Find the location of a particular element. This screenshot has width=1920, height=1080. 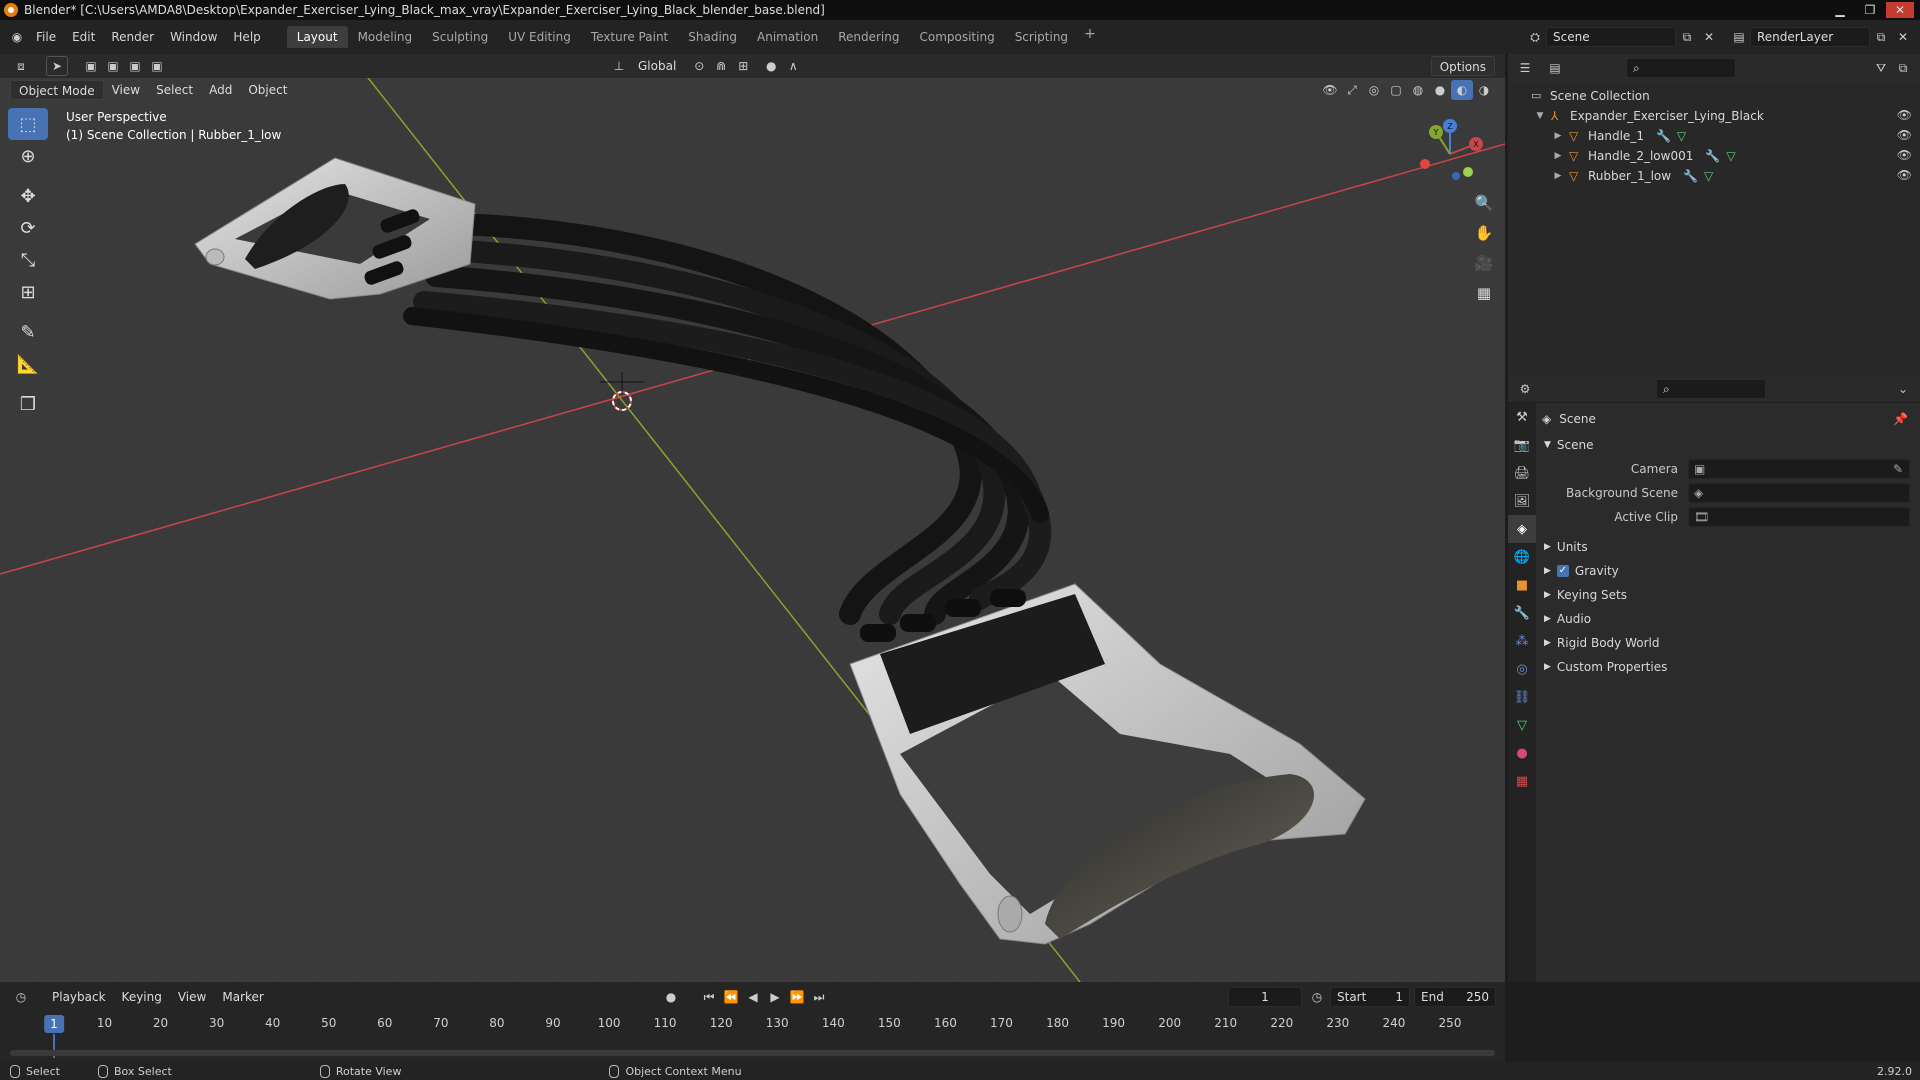

object-mode-select: Object Mode is located at coordinates (57, 90).